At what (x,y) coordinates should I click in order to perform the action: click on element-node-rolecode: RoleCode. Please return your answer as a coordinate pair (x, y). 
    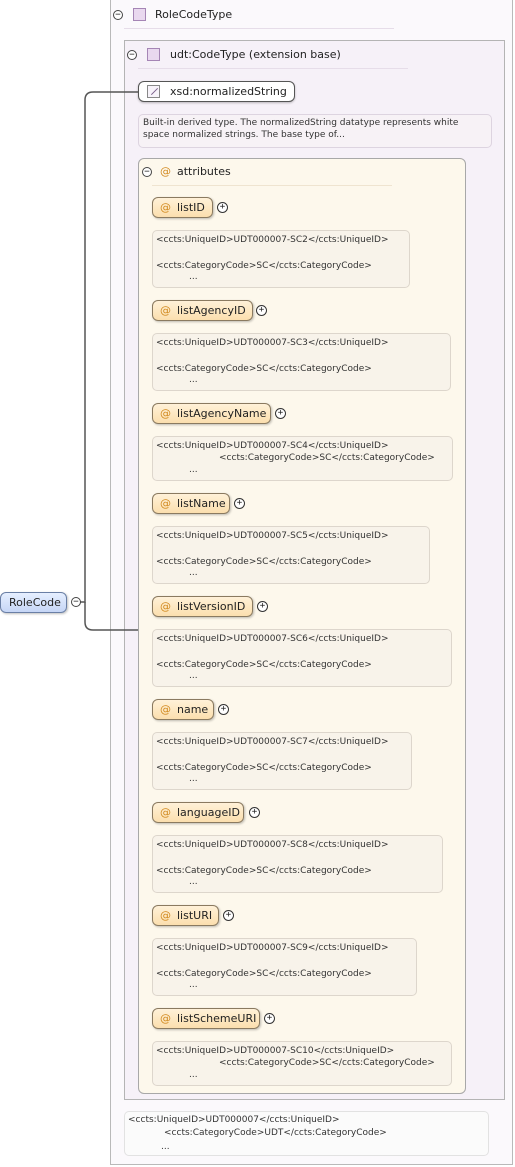
    Looking at the image, I should click on (33, 602).